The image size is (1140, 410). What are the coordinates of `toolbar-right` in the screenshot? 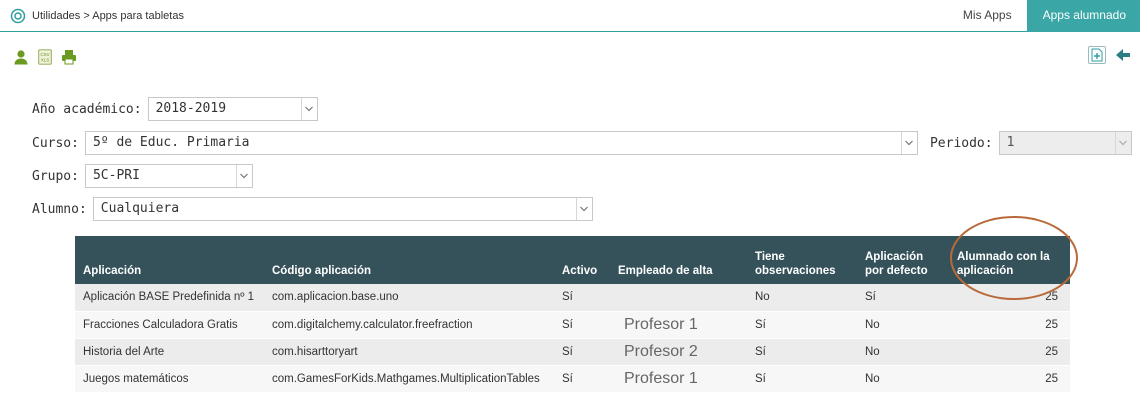 It's located at (1110, 55).